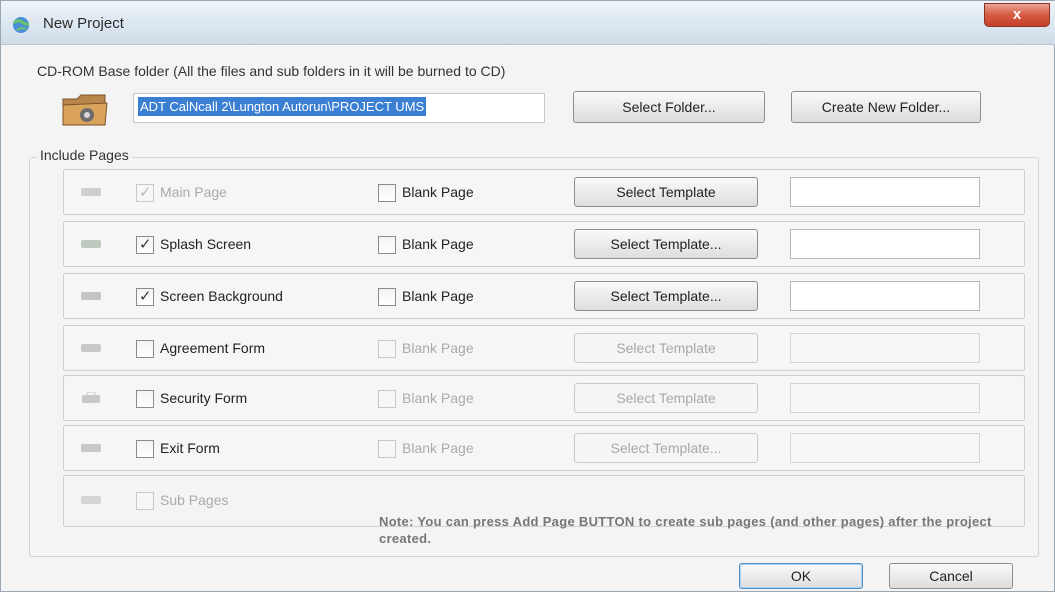  What do you see at coordinates (387, 193) in the screenshot?
I see `main-page-blank-checkbox` at bounding box center [387, 193].